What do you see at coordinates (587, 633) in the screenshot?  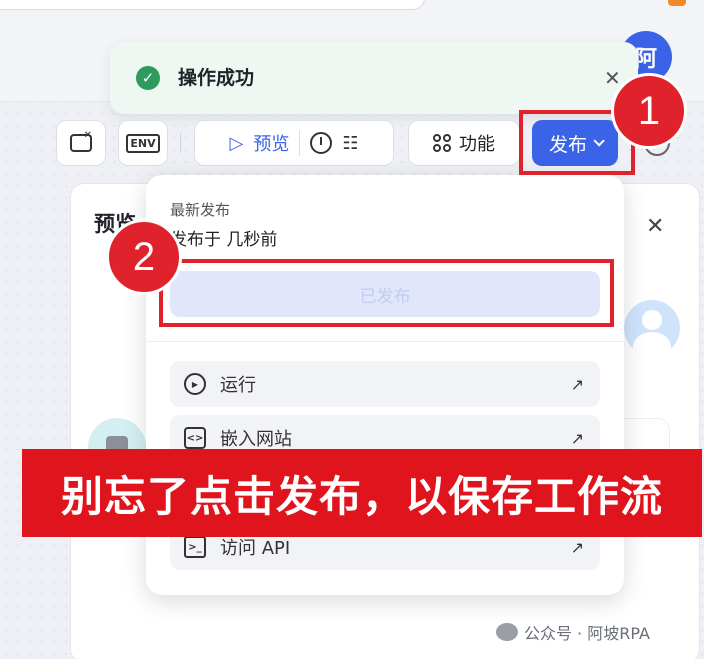 I see `watermark-text: 公众号 · 阿坡RPA` at bounding box center [587, 633].